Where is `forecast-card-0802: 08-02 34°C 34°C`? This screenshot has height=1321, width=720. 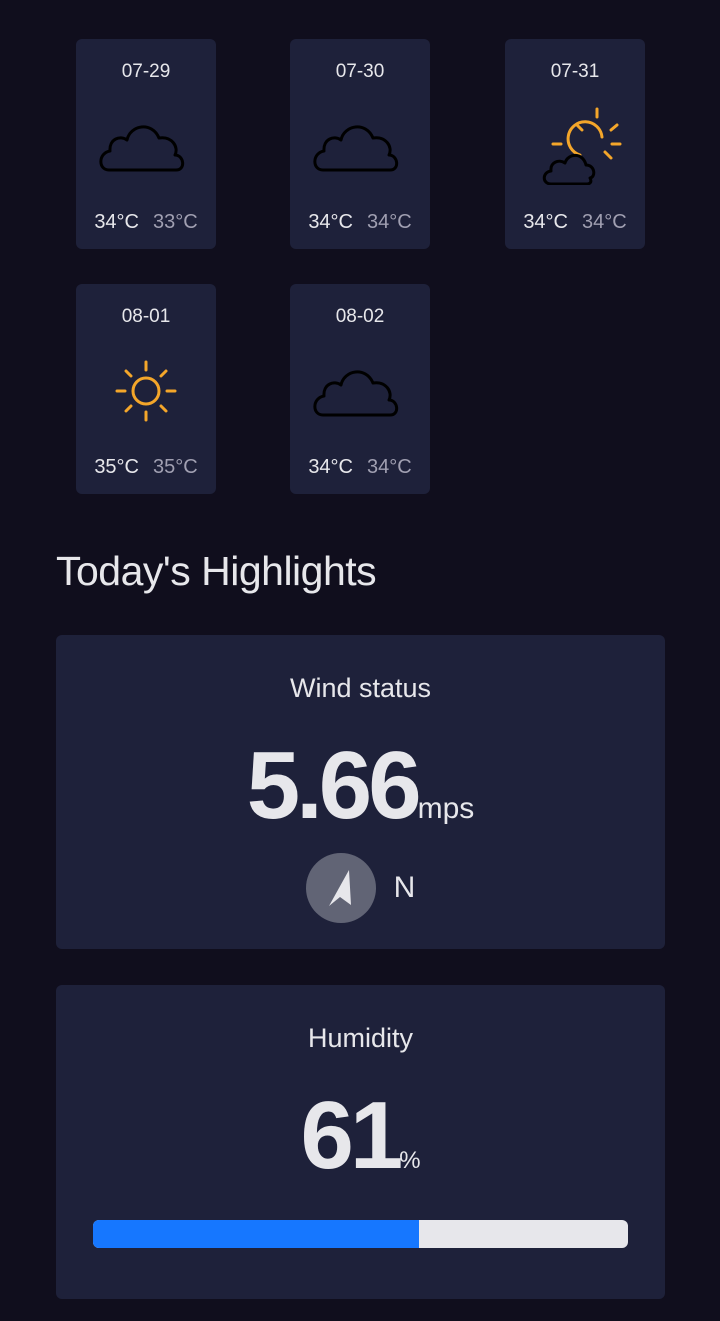 forecast-card-0802: 08-02 34°C 34°C is located at coordinates (360, 389).